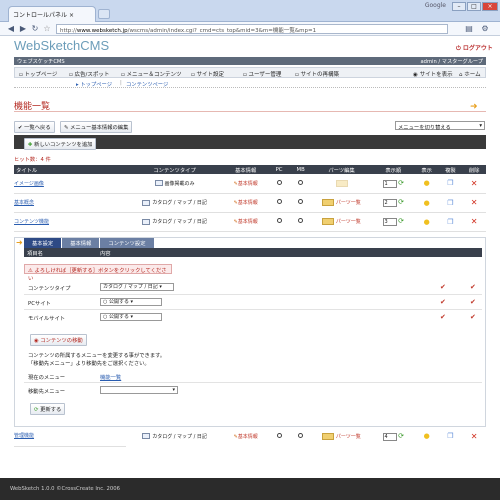 The image size is (500, 500). What do you see at coordinates (71, 15) in the screenshot?
I see `close-icon: ×` at bounding box center [71, 15].